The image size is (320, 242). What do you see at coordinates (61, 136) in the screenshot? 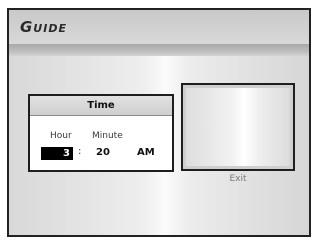
I see `hour-label: Hour` at bounding box center [61, 136].